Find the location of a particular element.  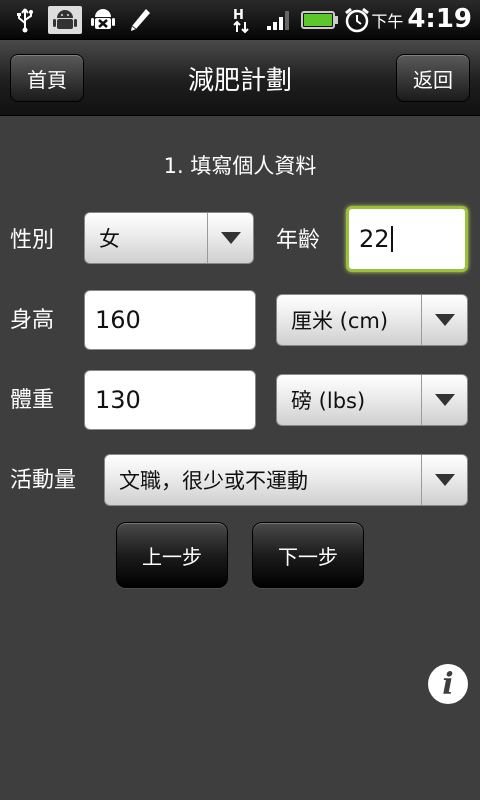

age-label: 年齡 is located at coordinates (298, 240).